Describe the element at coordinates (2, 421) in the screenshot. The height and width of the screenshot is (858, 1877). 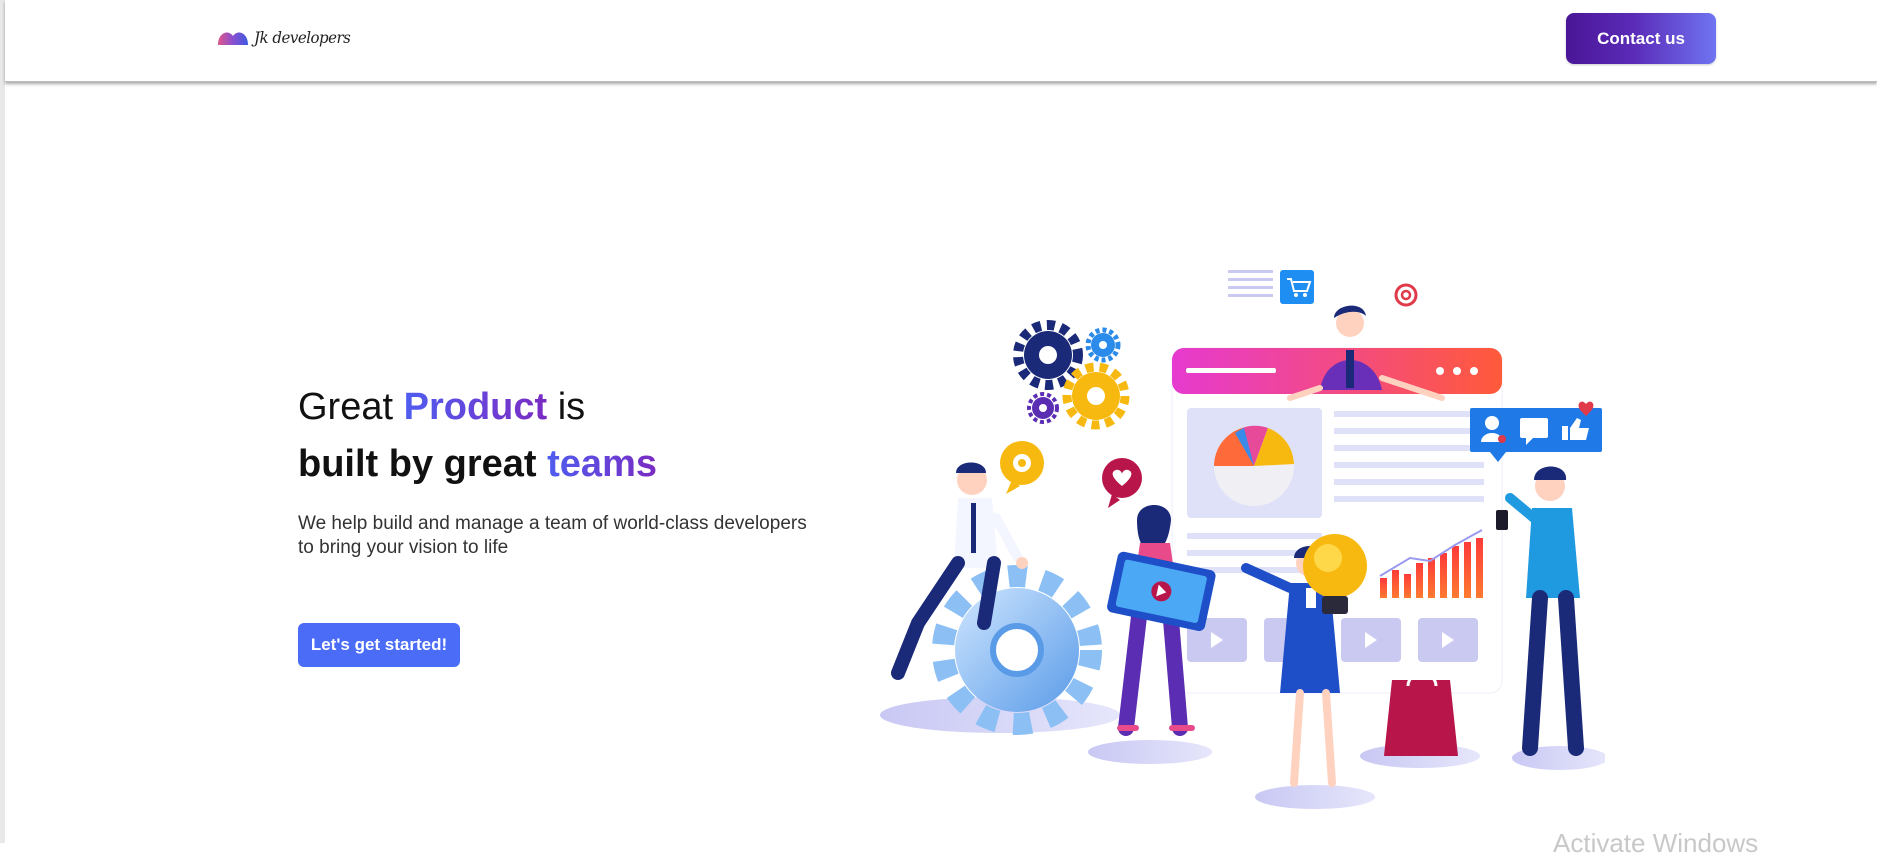
I see `window-frame-edge` at that location.